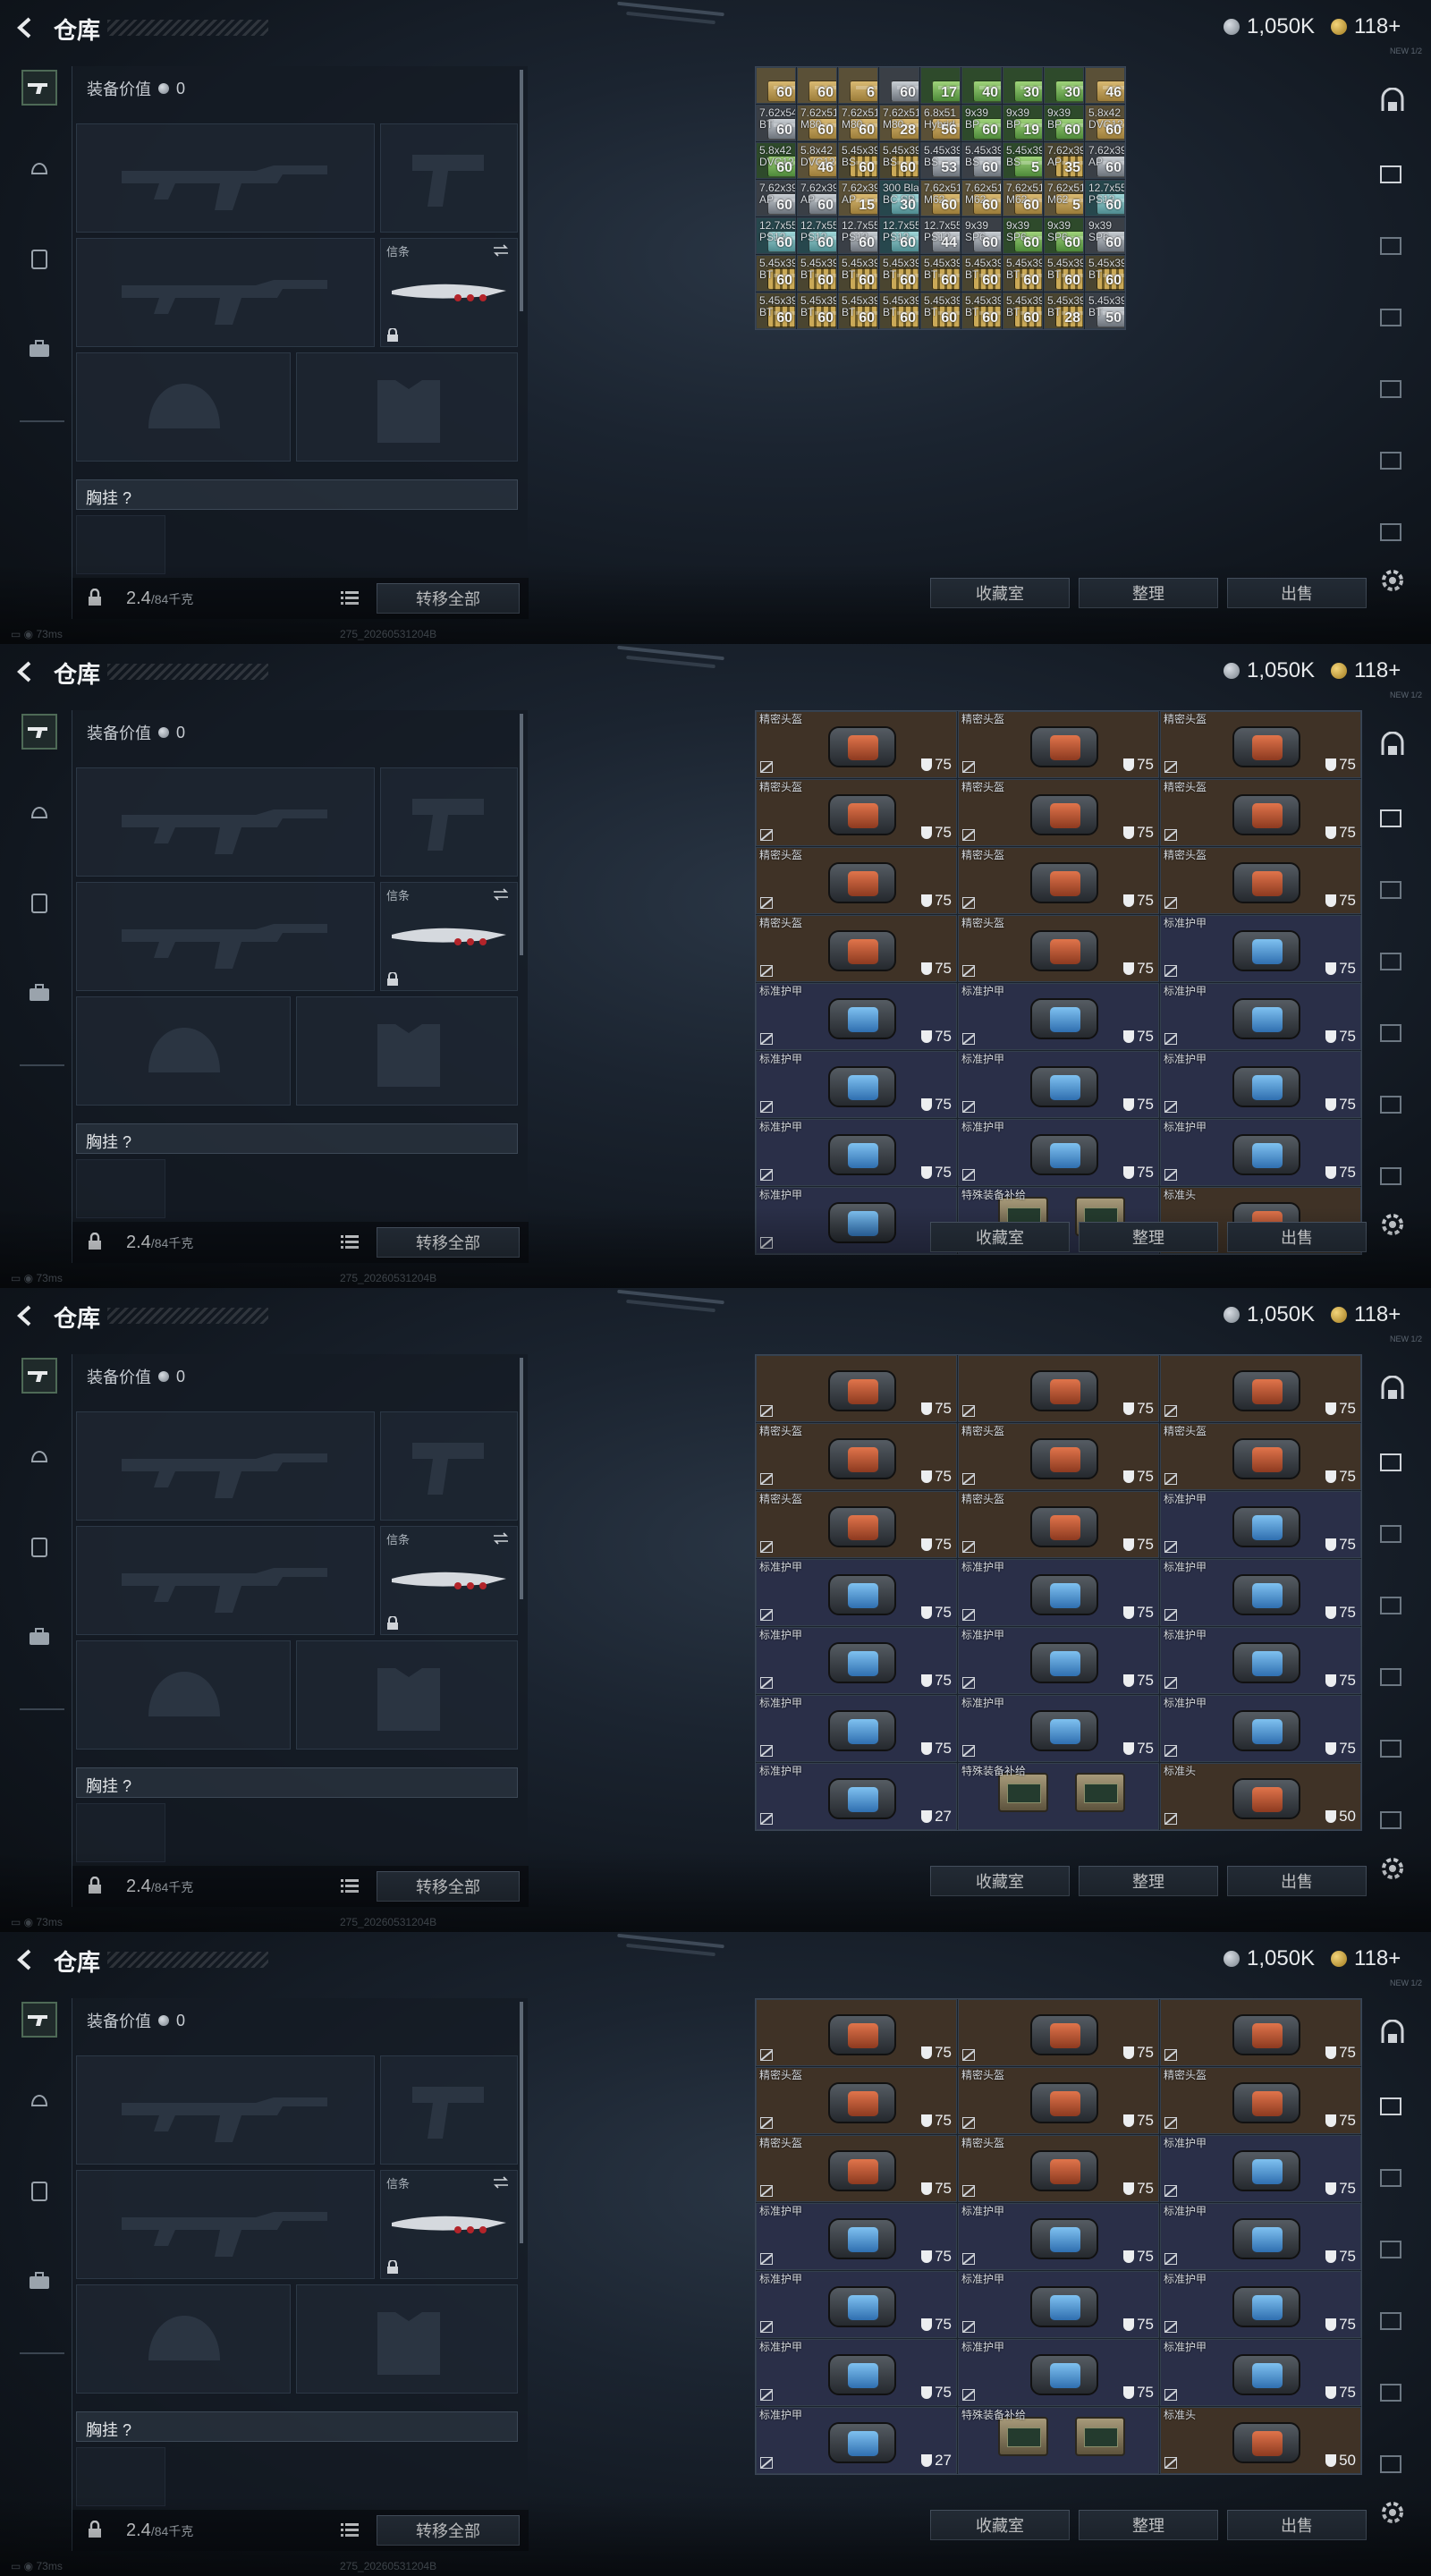 This screenshot has width=1431, height=2576. Describe the element at coordinates (982, 160) in the screenshot. I see `stash-item: 5.45x39 BS 60` at that location.